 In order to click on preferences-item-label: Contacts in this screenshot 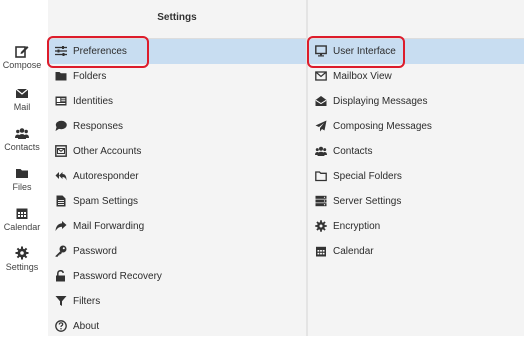, I will do `click(353, 151)`.